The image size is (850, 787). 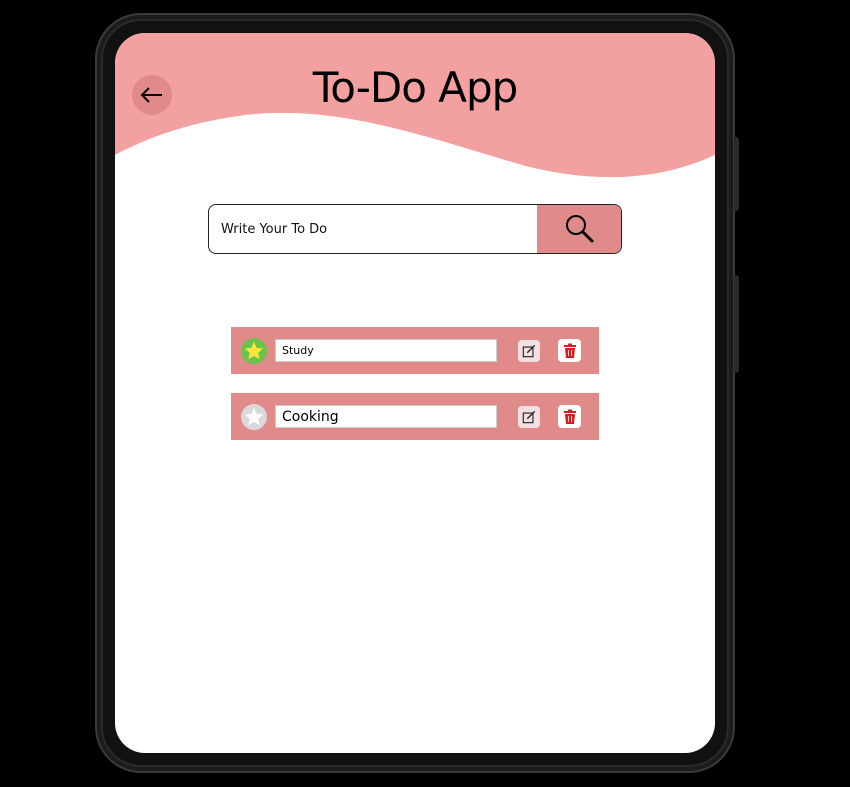 I want to click on page-title: To-Do App, so click(x=415, y=87).